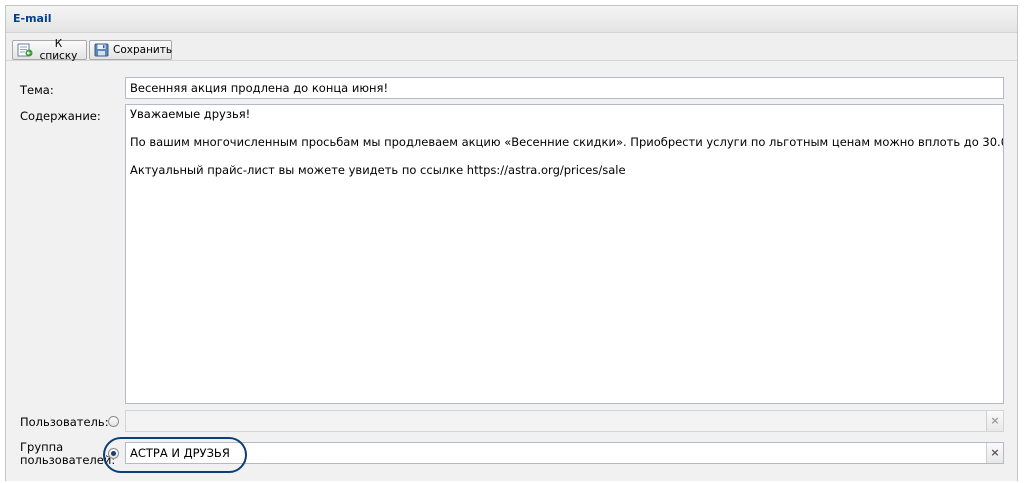 The height and width of the screenshot is (483, 1024). What do you see at coordinates (25, 50) in the screenshot?
I see `list-back-icon` at bounding box center [25, 50].